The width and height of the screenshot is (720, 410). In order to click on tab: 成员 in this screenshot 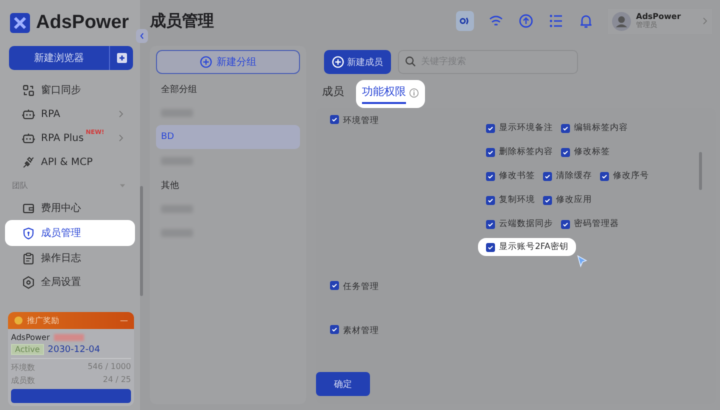, I will do `click(333, 94)`.